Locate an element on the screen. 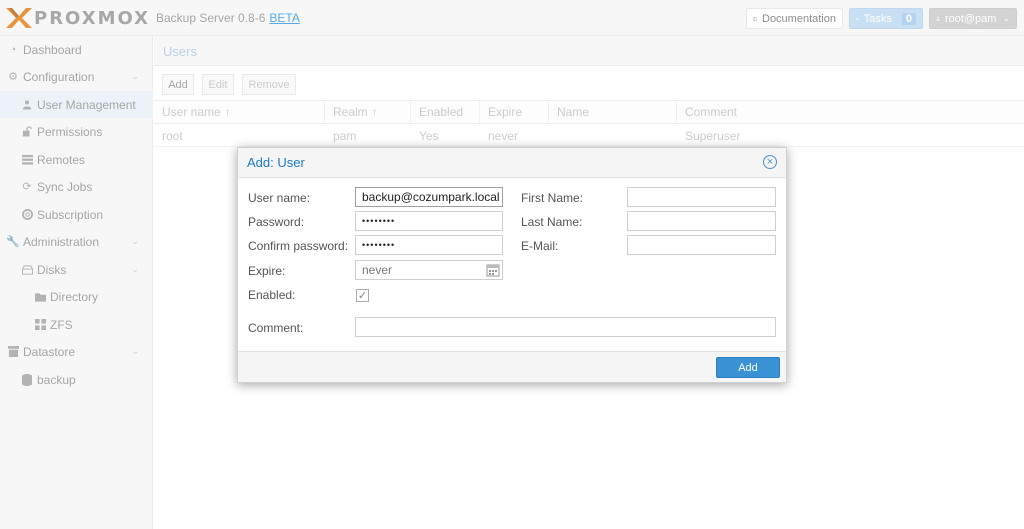 The width and height of the screenshot is (1024, 529). expire-value: never is located at coordinates (377, 270).